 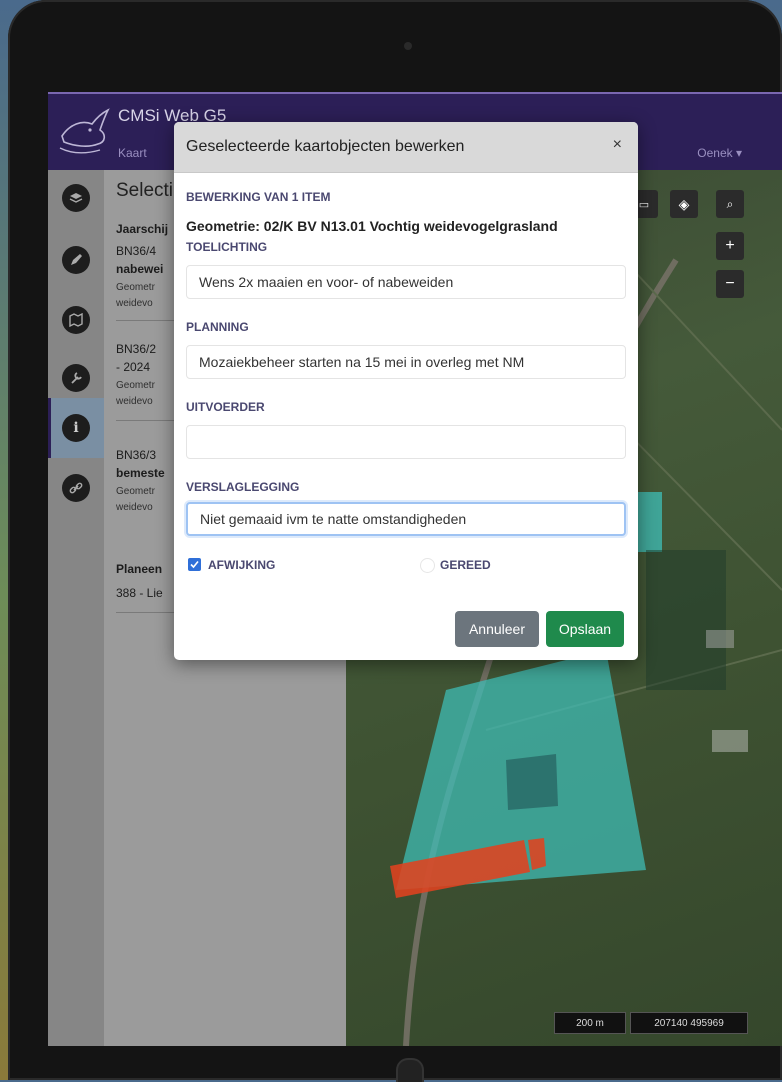 I want to click on afwijking-label: AFWIJKING, so click(x=242, y=565).